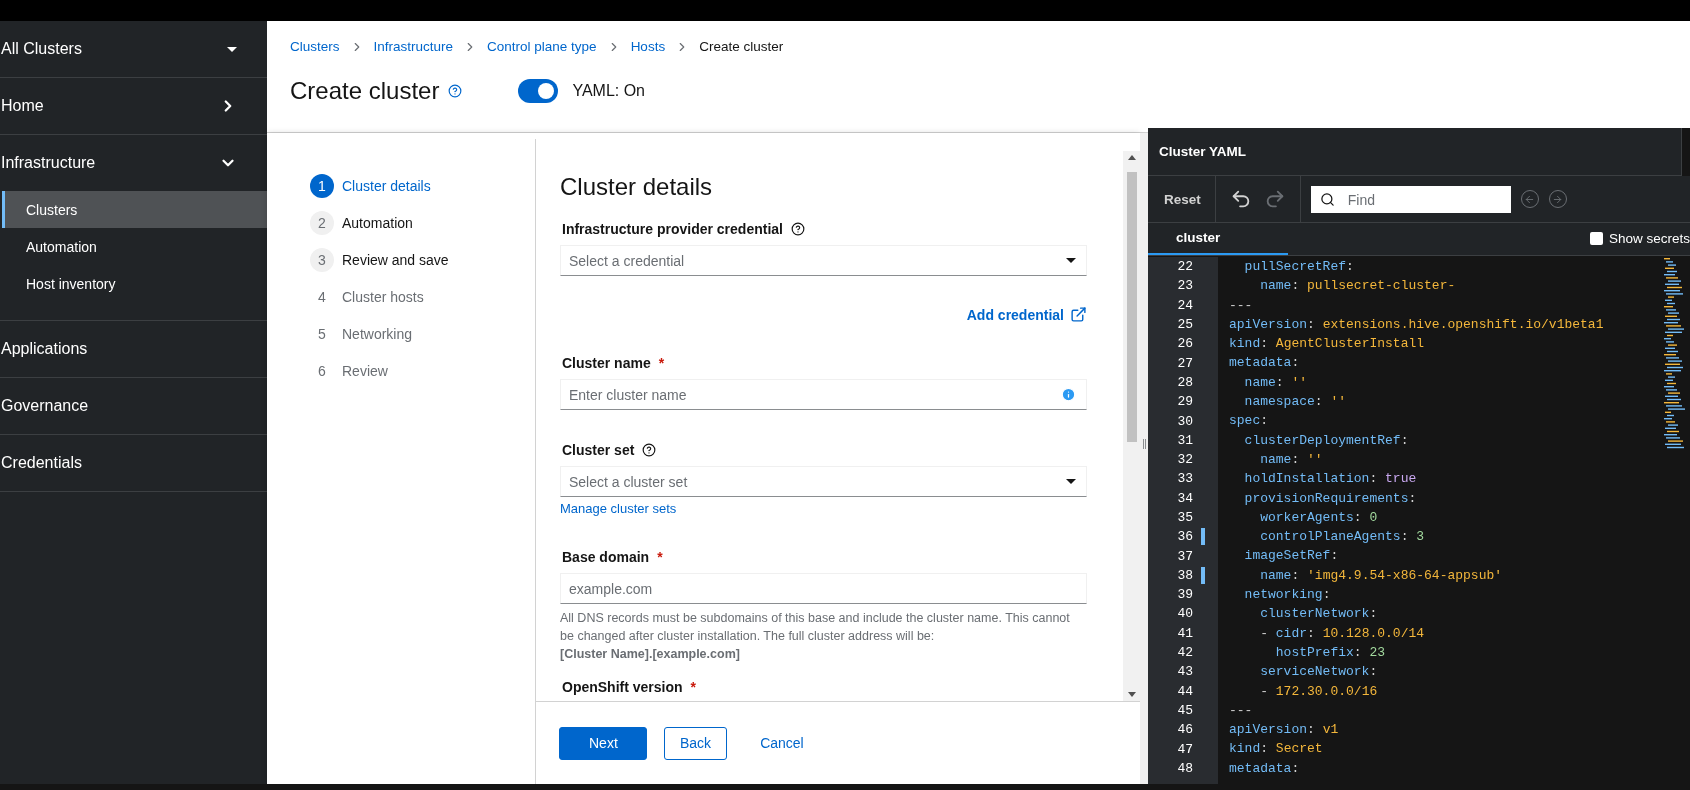  What do you see at coordinates (1184, 498) in the screenshot?
I see `line-number: 34` at bounding box center [1184, 498].